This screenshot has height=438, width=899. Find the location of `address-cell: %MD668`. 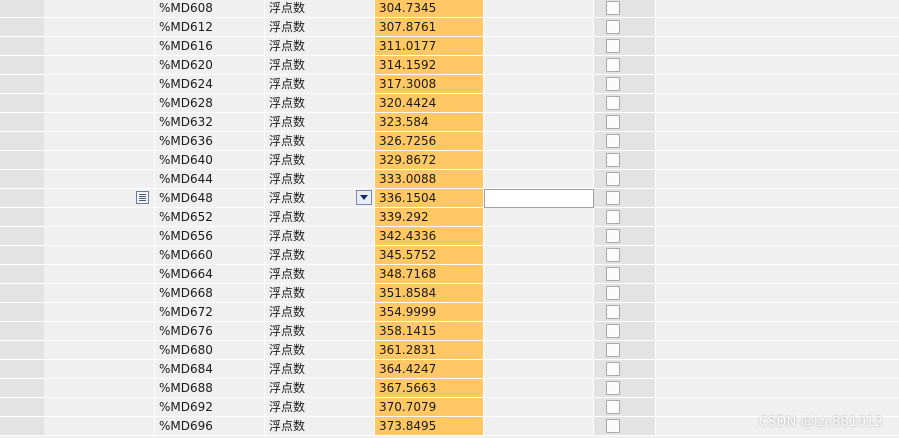

address-cell: %MD668 is located at coordinates (209, 293).